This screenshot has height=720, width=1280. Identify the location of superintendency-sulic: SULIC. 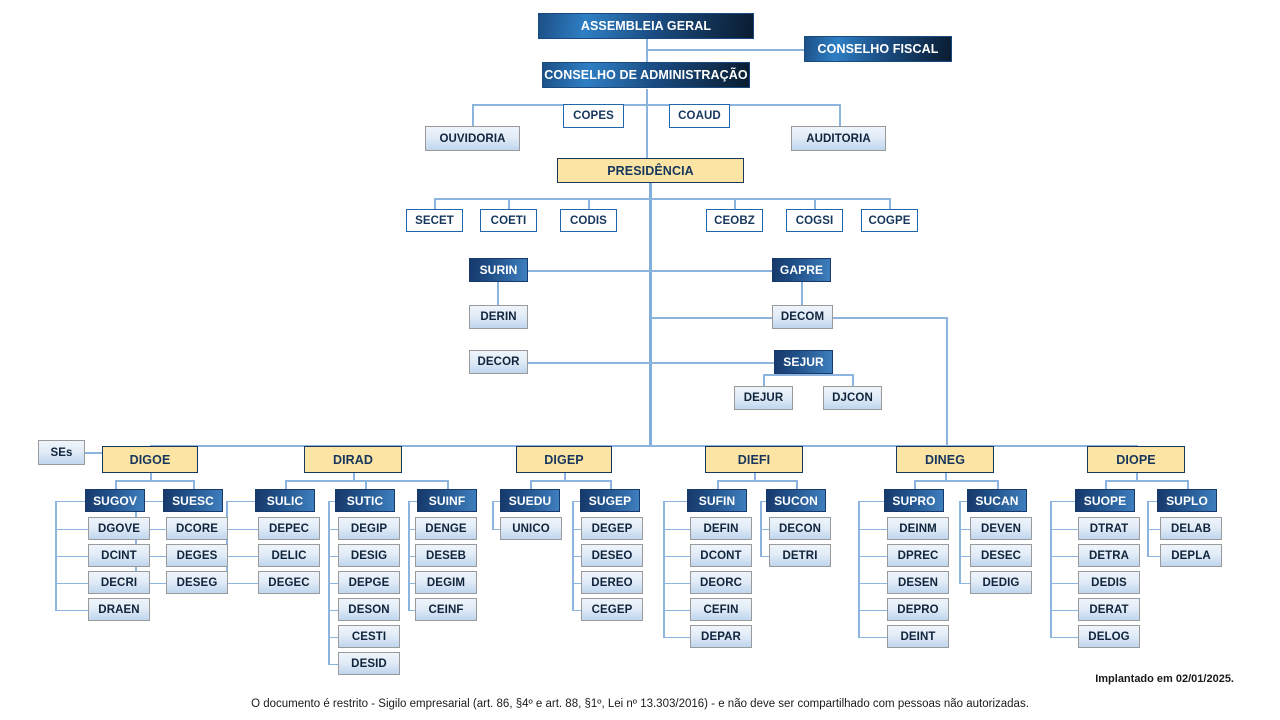
(285, 500).